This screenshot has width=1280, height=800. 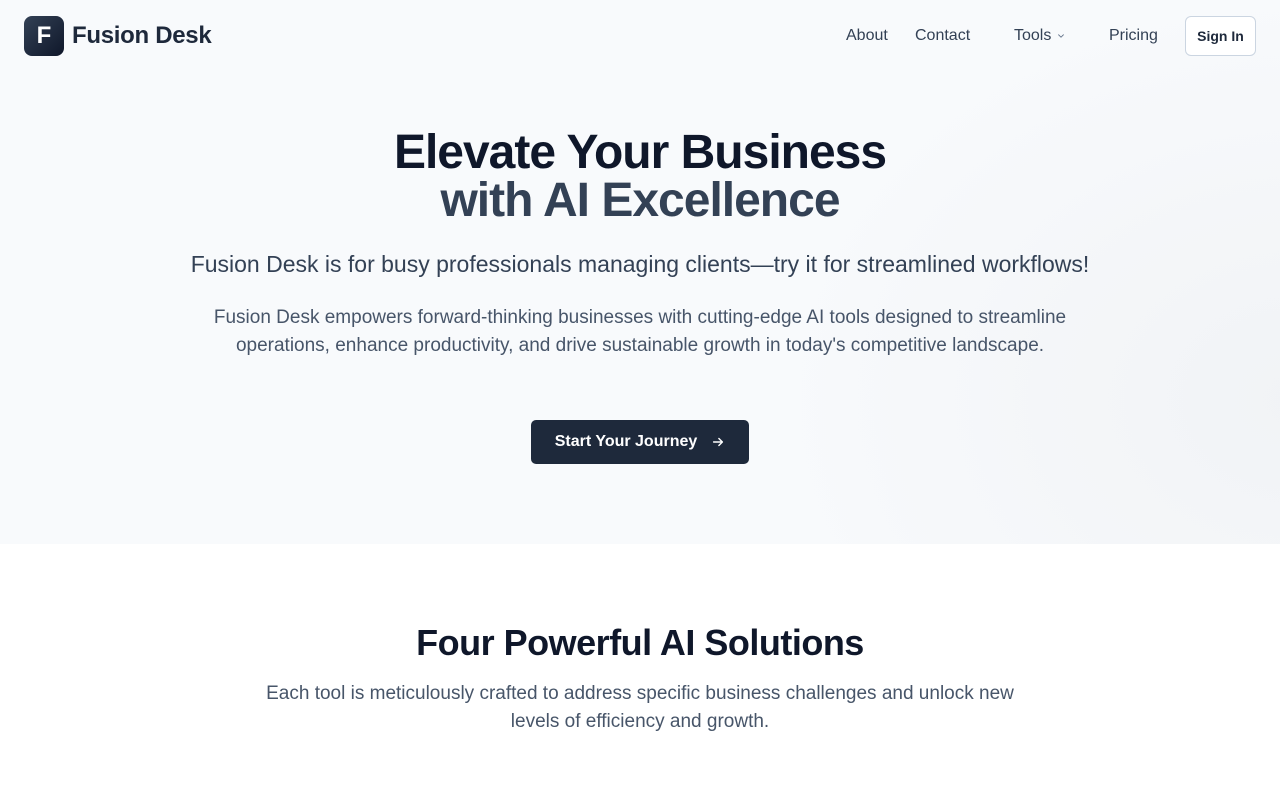 I want to click on hero-title-line2: with AI Excellence, so click(x=640, y=200).